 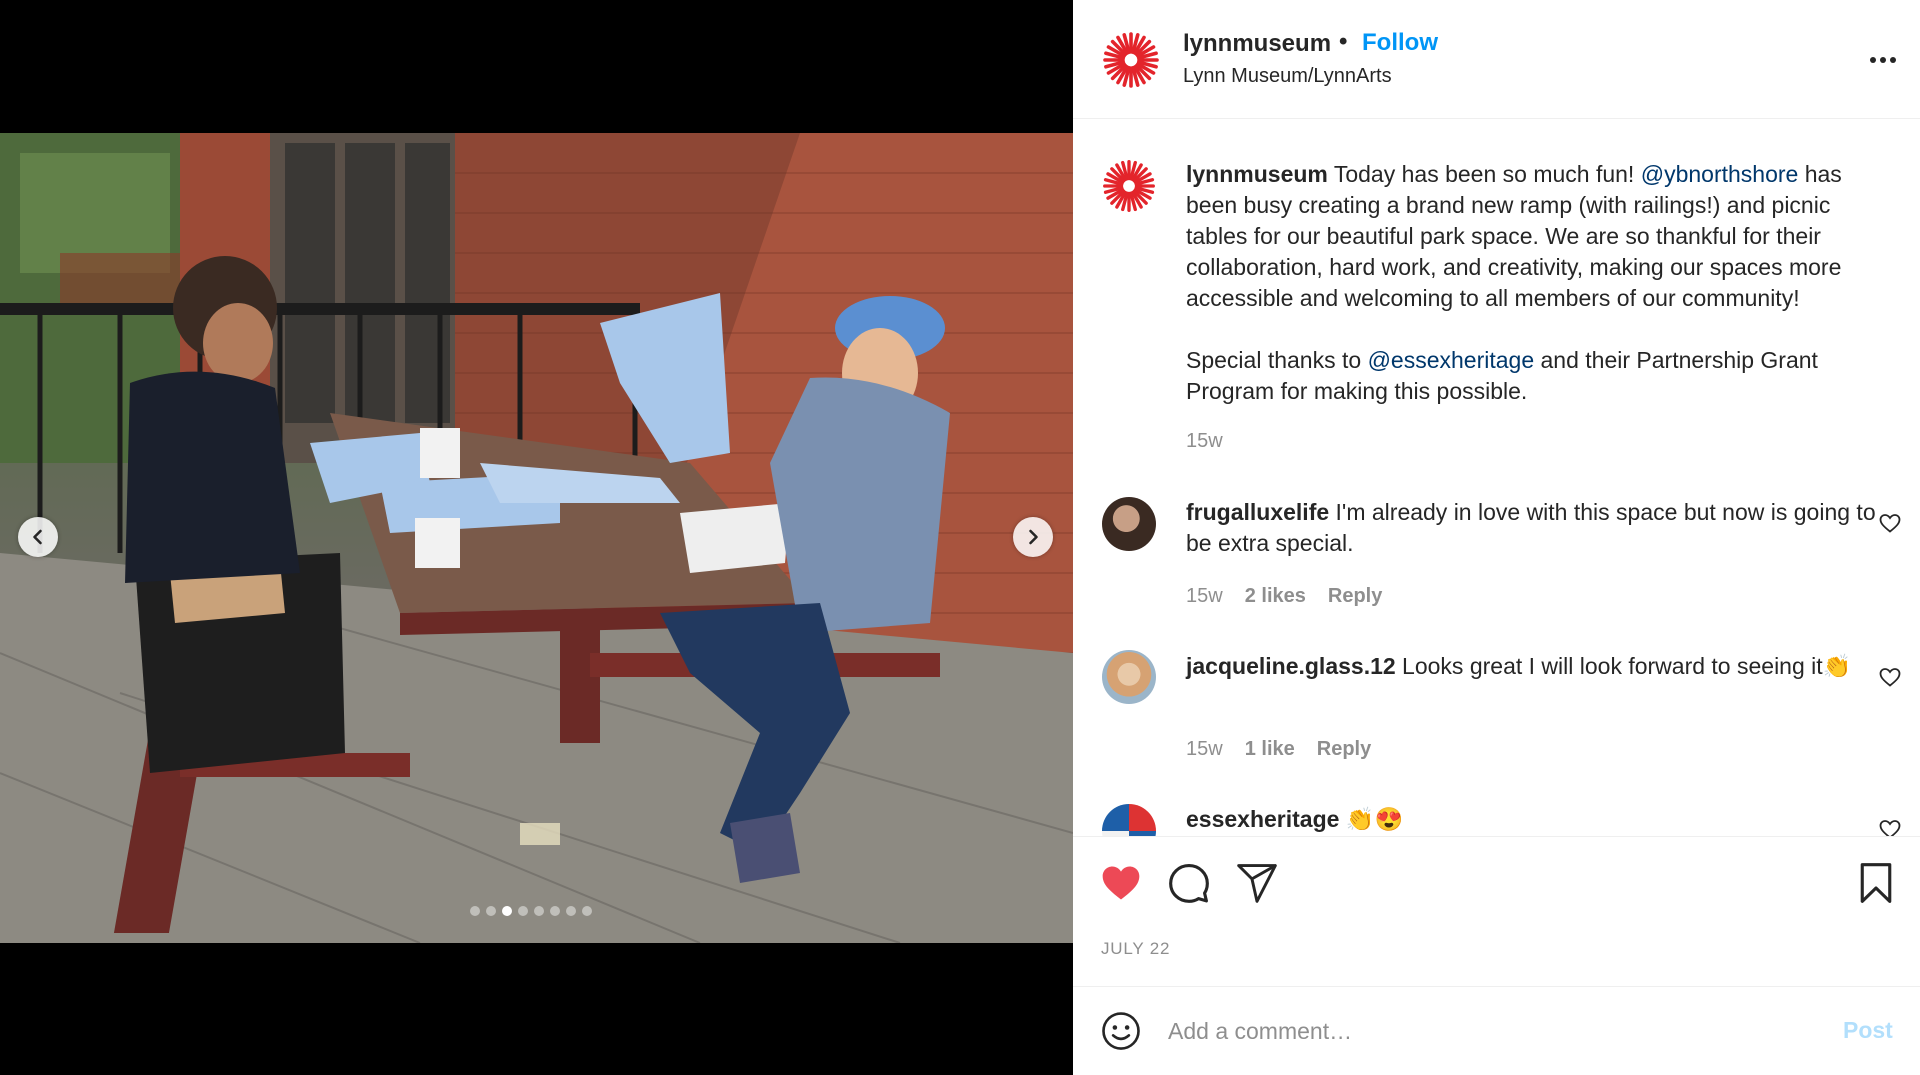 What do you see at coordinates (1277, 360) in the screenshot?
I see `caption-text-part: Special thanks to` at bounding box center [1277, 360].